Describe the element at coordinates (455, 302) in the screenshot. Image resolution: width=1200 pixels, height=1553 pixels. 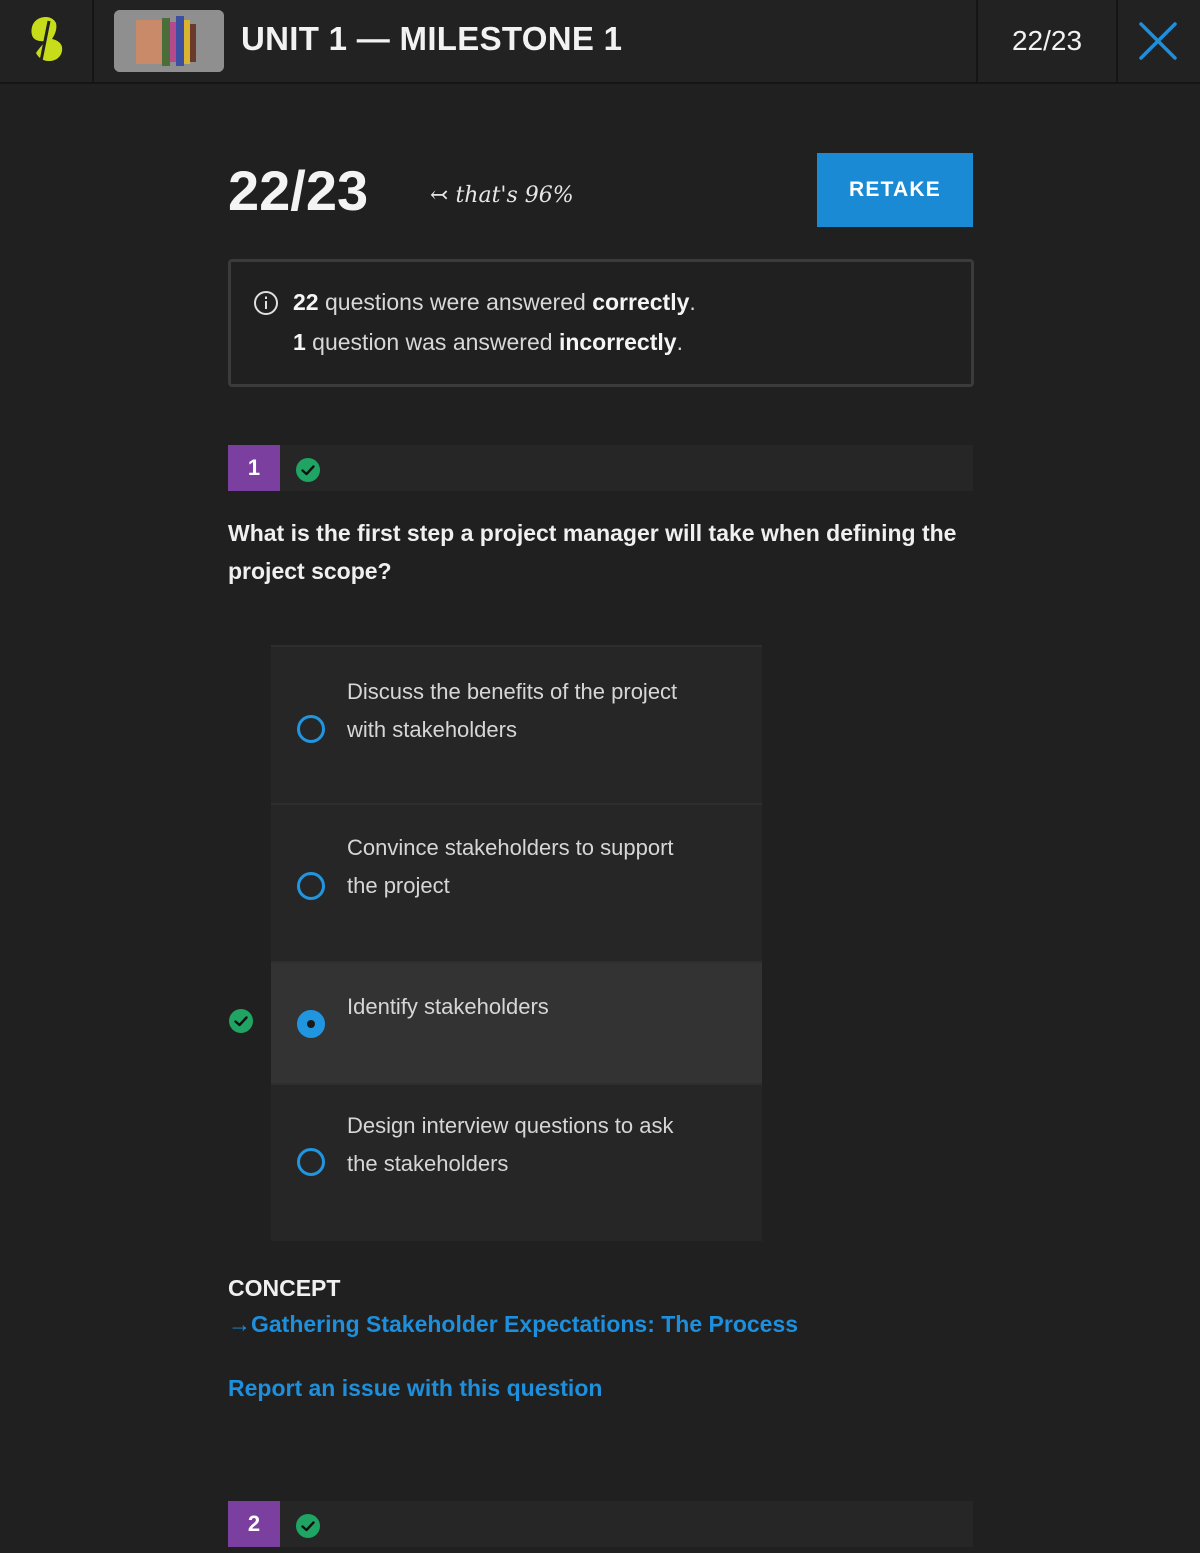
I see `correct-text: questions were answered` at that location.